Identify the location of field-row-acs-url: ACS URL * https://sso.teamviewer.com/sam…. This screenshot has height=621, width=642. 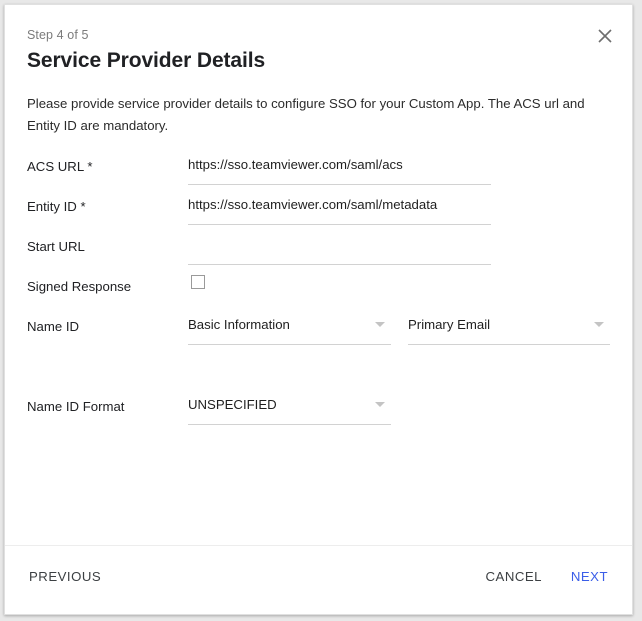
(318, 167).